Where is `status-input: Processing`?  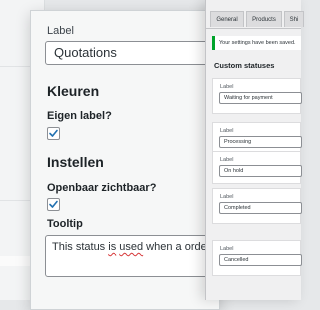 status-input: Processing is located at coordinates (260, 142).